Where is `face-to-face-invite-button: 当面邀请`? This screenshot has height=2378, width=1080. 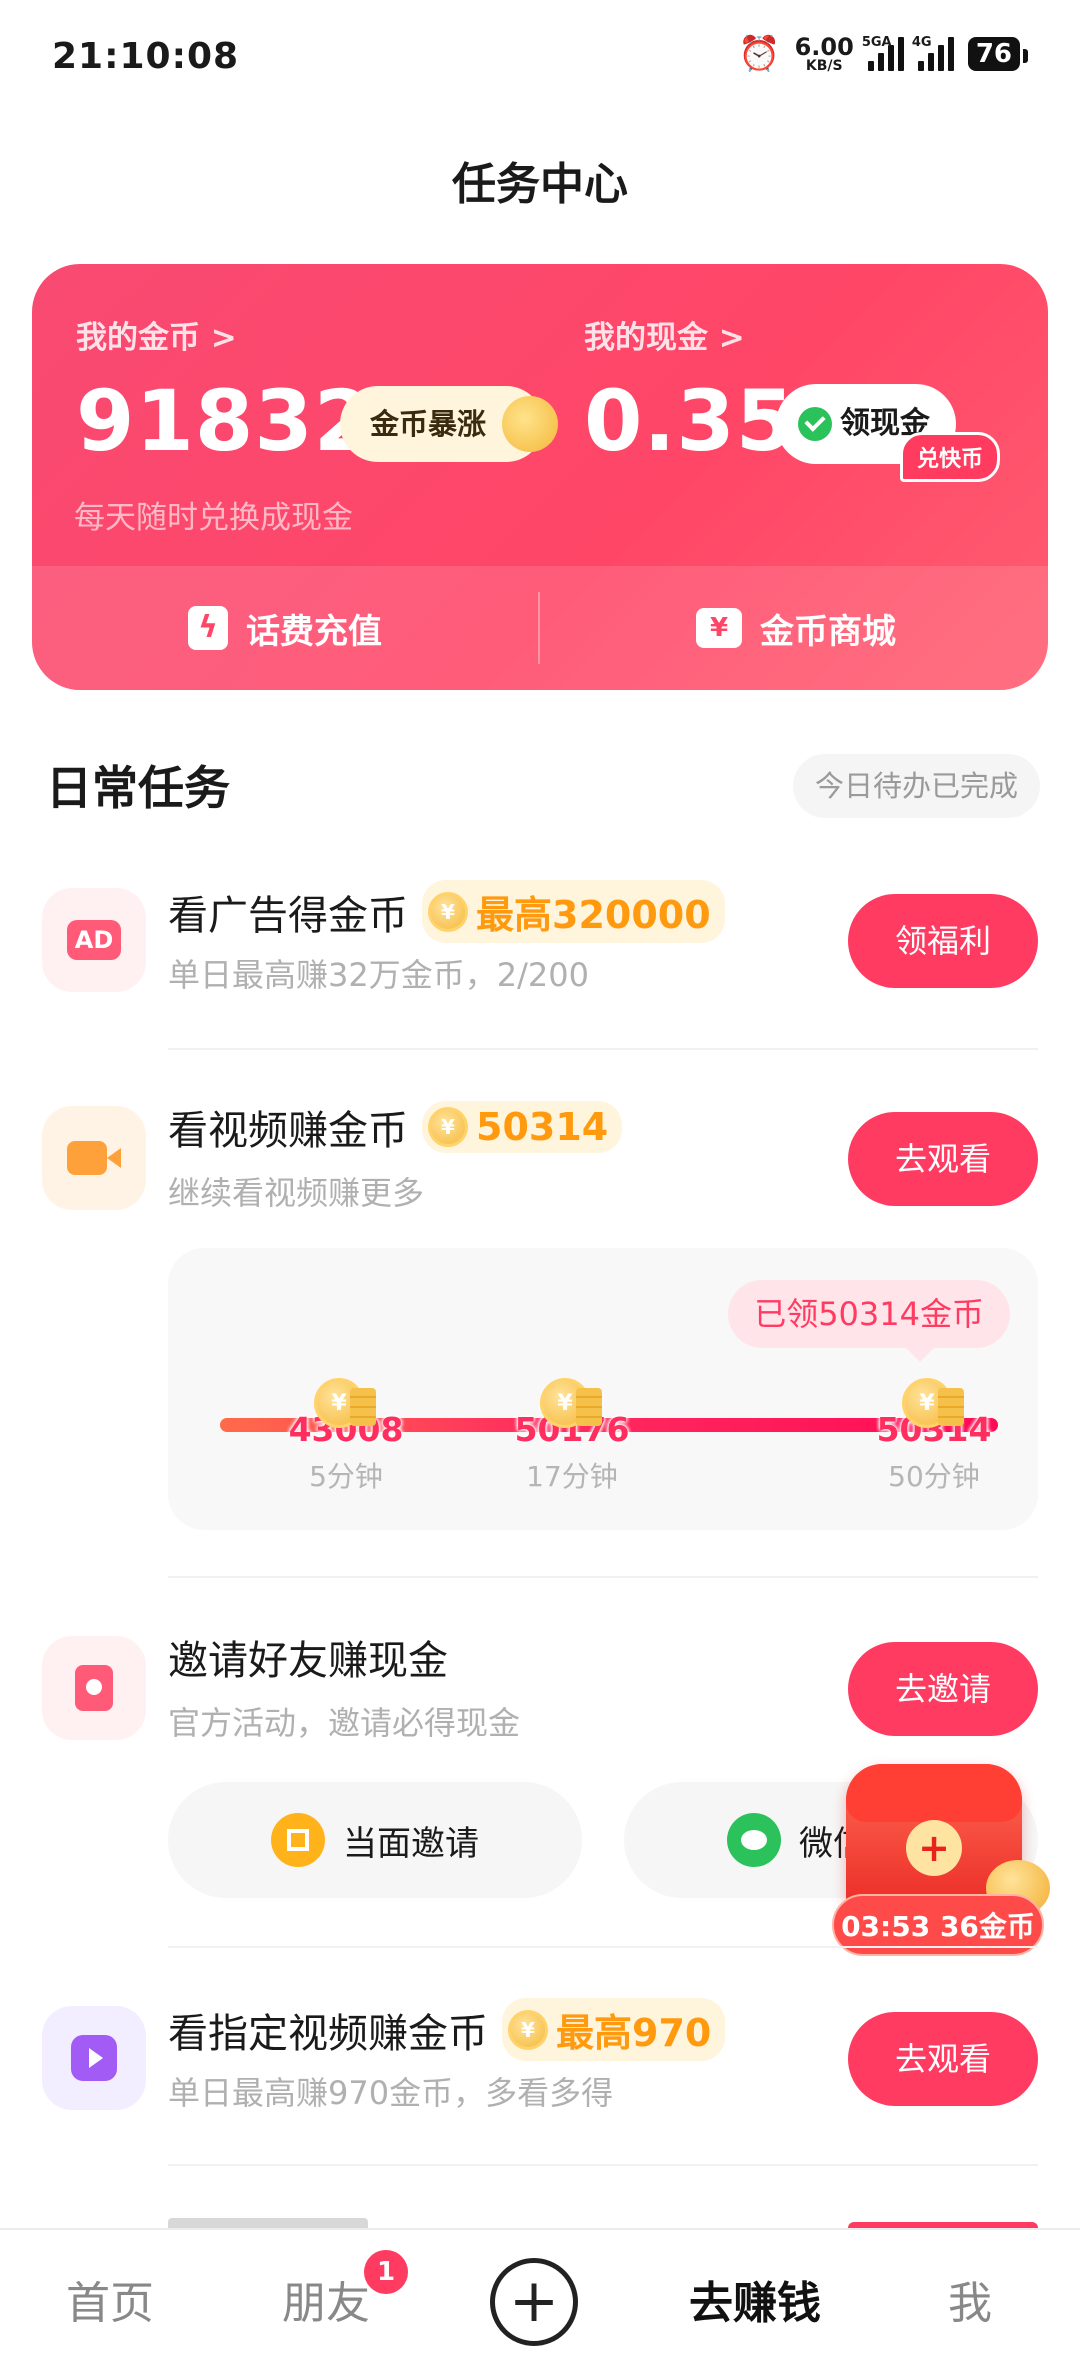
face-to-face-invite-button: 当面邀请 is located at coordinates (375, 1840).